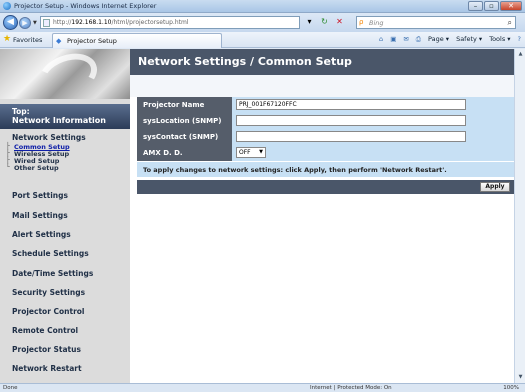  I want to click on form-row: sysLocation (SNMP), so click(325, 121).